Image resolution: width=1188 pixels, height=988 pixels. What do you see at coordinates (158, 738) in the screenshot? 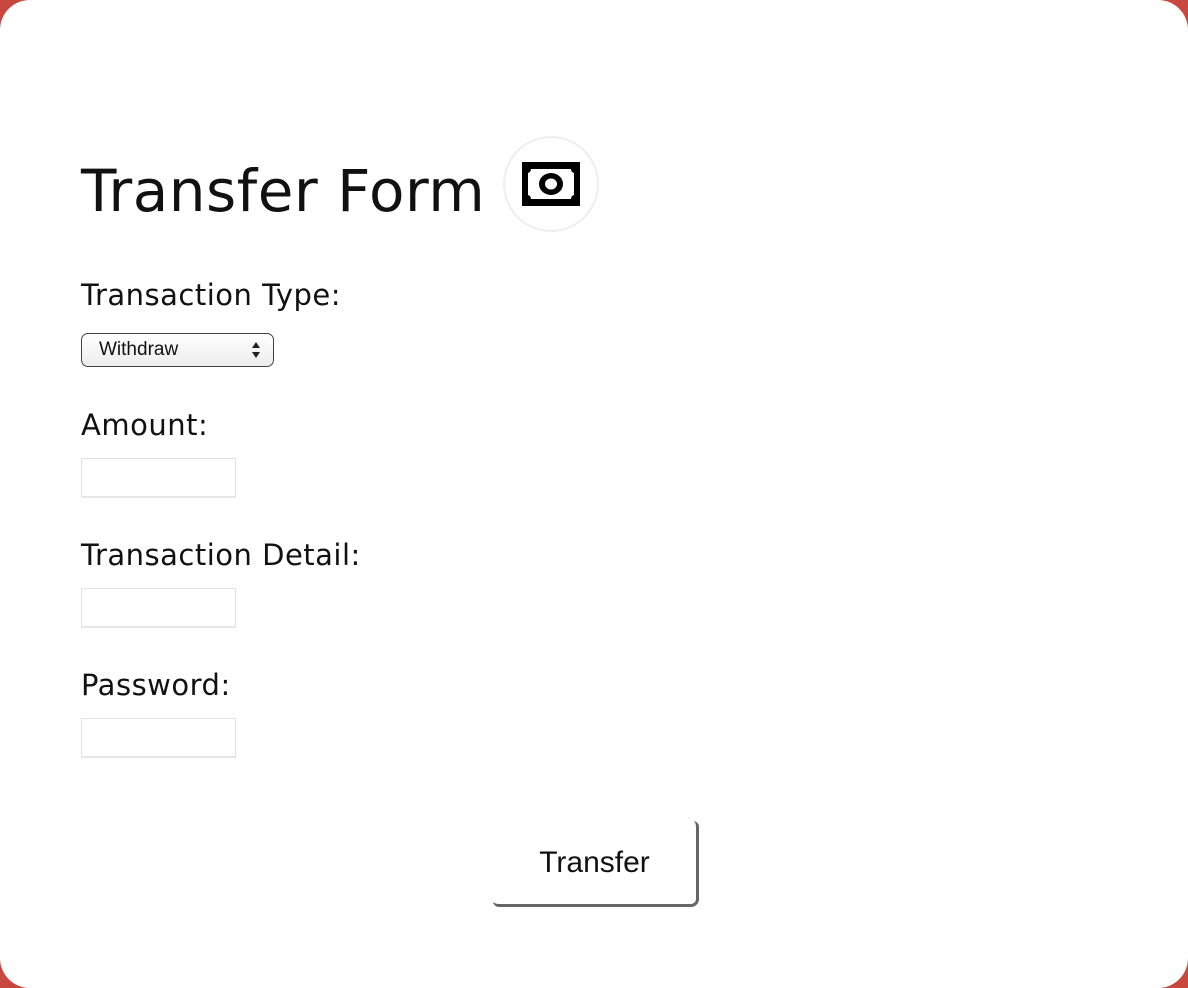
I see `password-input` at bounding box center [158, 738].